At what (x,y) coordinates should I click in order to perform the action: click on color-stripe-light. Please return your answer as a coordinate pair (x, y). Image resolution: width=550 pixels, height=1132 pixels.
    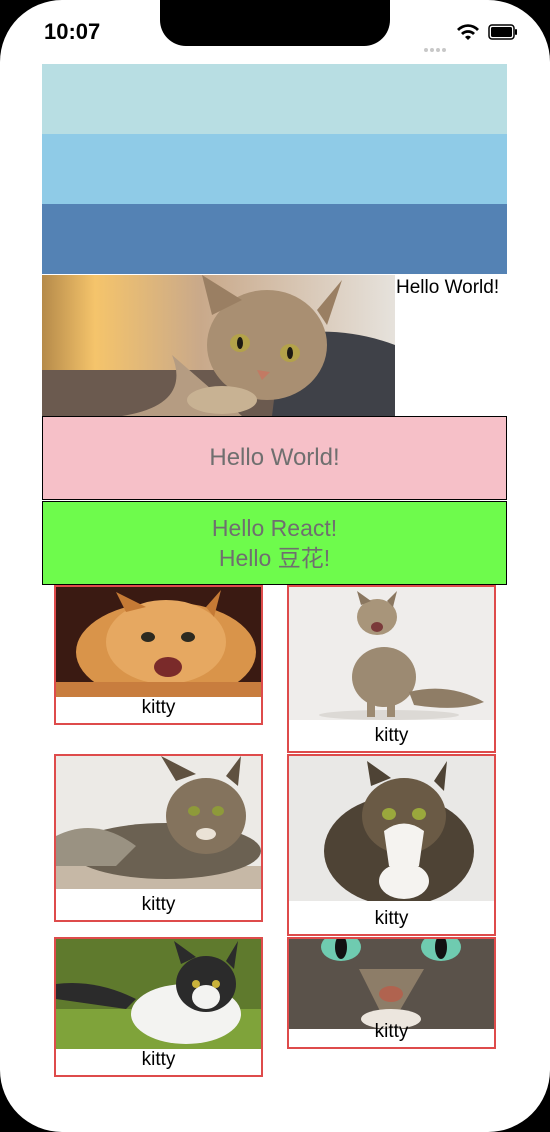
    Looking at the image, I should click on (274, 99).